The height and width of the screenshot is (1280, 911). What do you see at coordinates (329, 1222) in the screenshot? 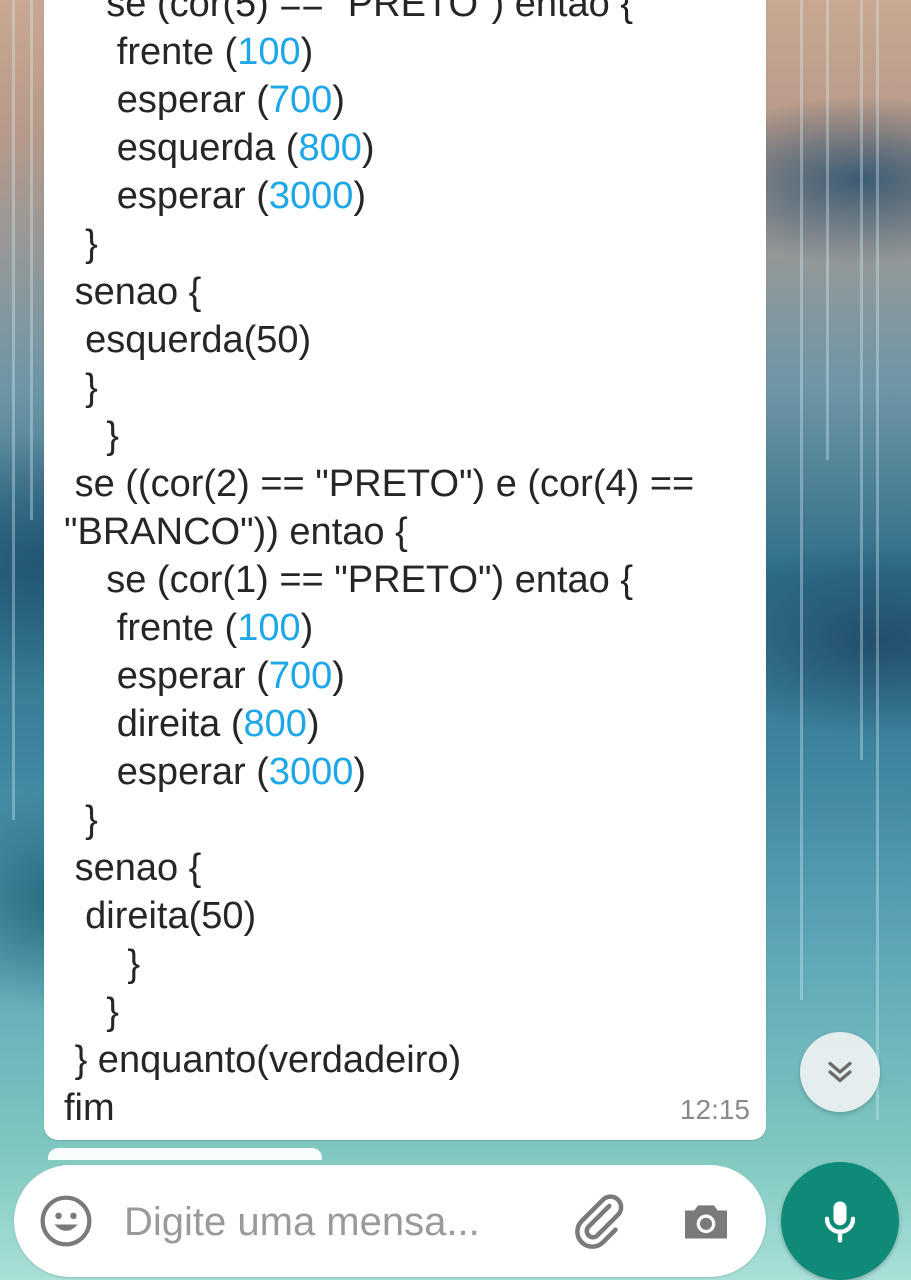
I see `message-input` at bounding box center [329, 1222].